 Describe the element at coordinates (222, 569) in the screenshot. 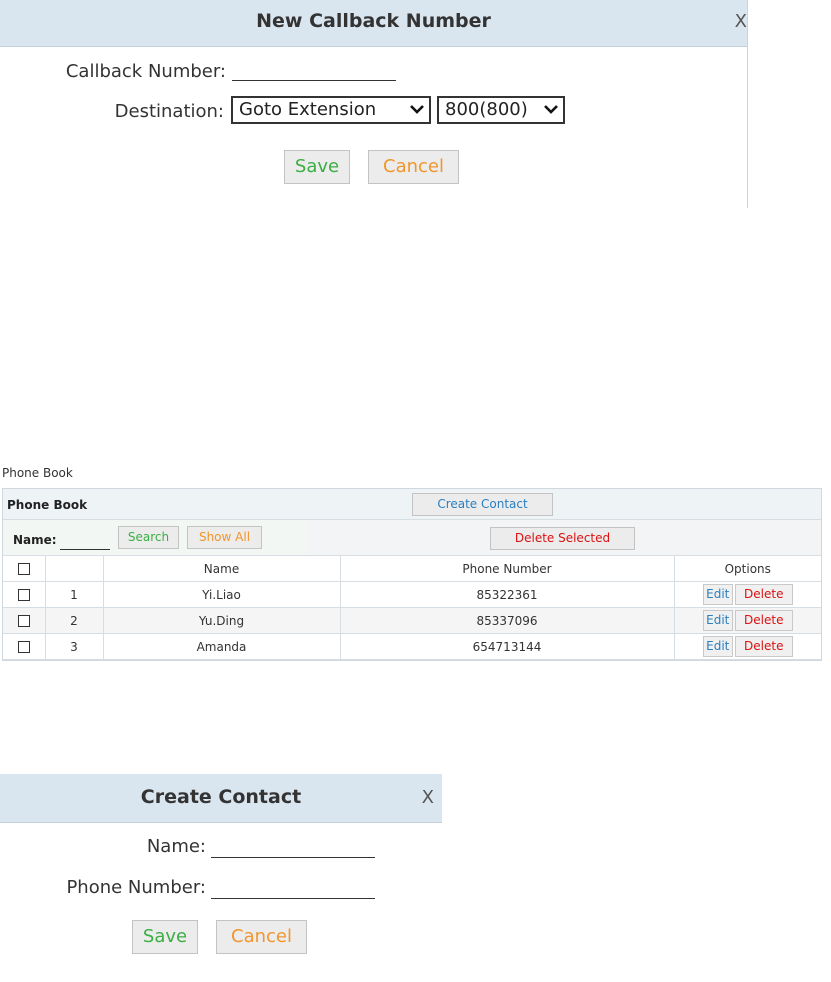

I see `name-header: Name` at that location.